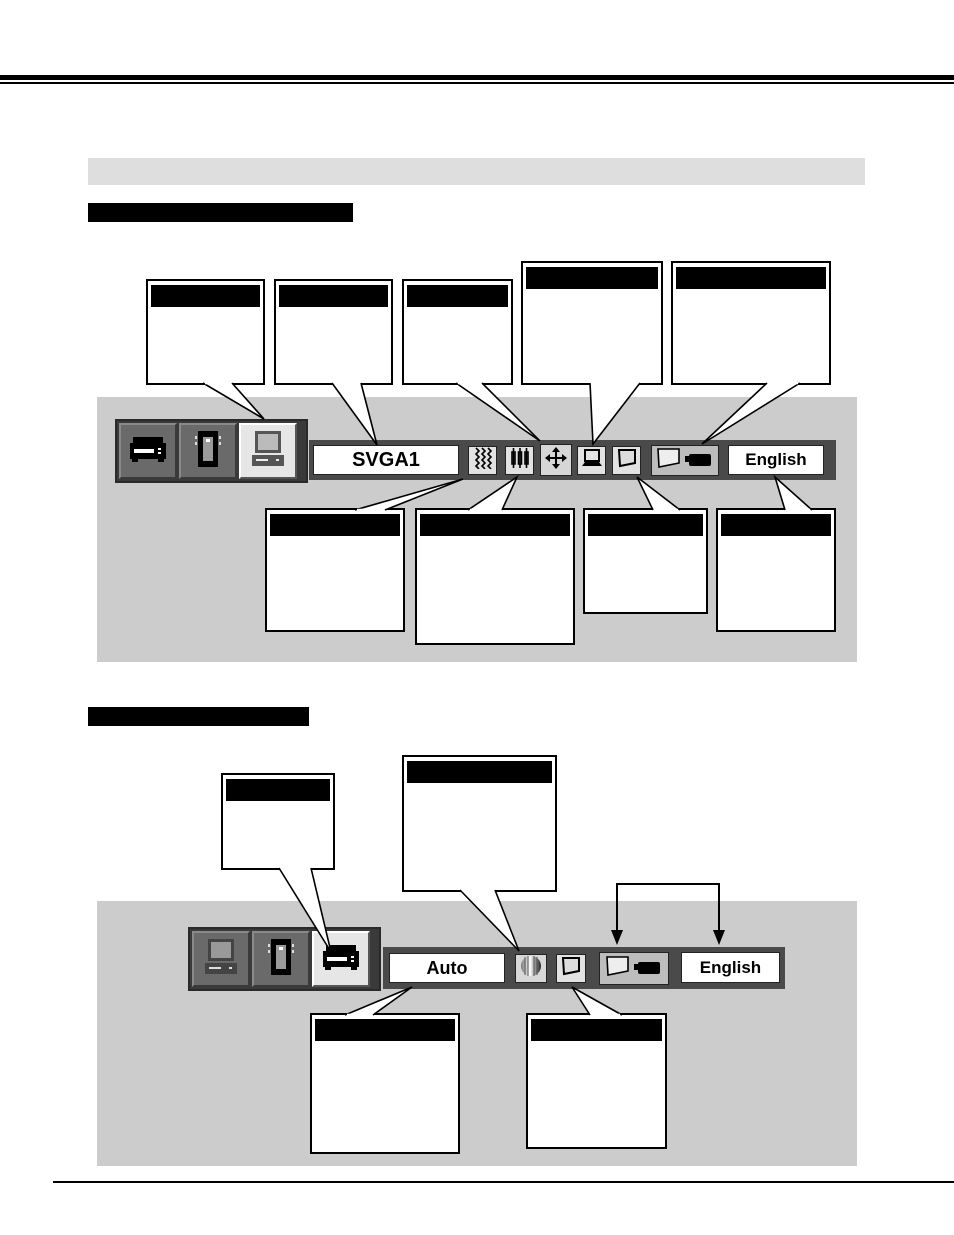 This screenshot has height=1235, width=954. What do you see at coordinates (479, 823) in the screenshot?
I see `callout-video-image-adjust` at bounding box center [479, 823].